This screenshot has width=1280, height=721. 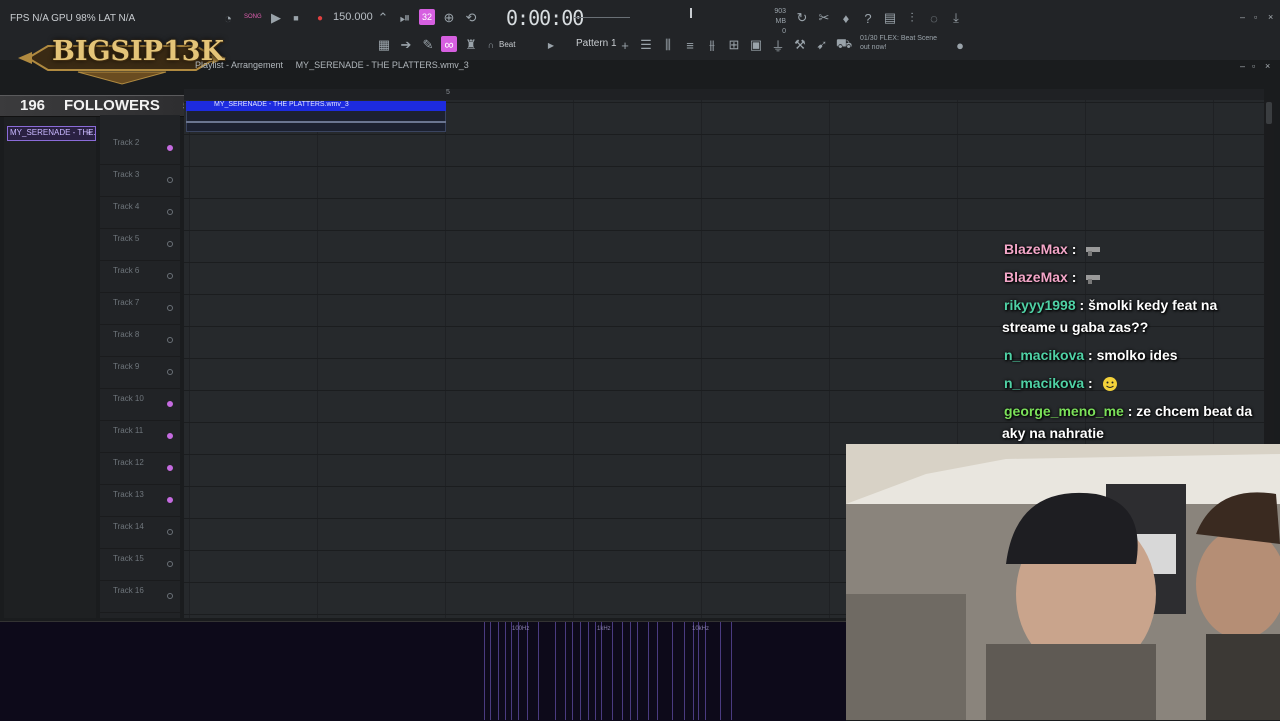 What do you see at coordinates (1267, 66) in the screenshot?
I see `playlist-close-icon: ×` at bounding box center [1267, 66].